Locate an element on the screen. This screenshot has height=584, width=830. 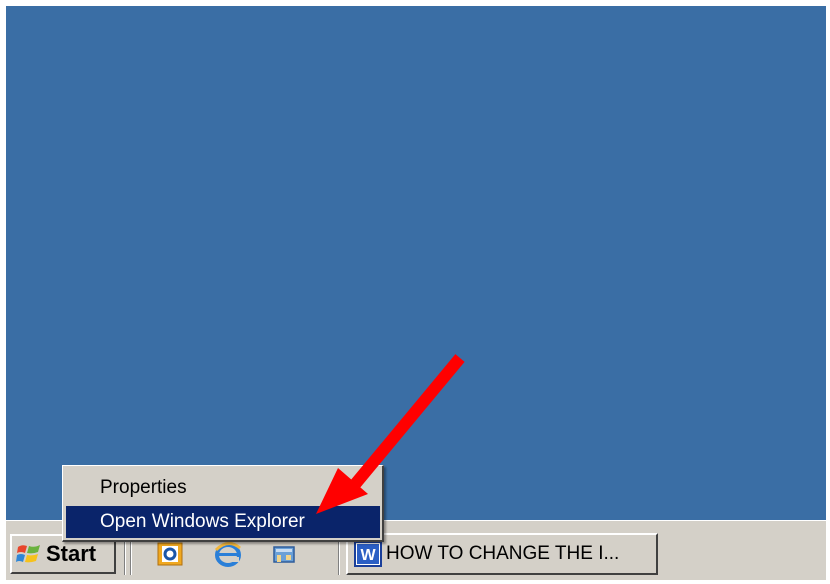
start-label: Start is located at coordinates (71, 553).